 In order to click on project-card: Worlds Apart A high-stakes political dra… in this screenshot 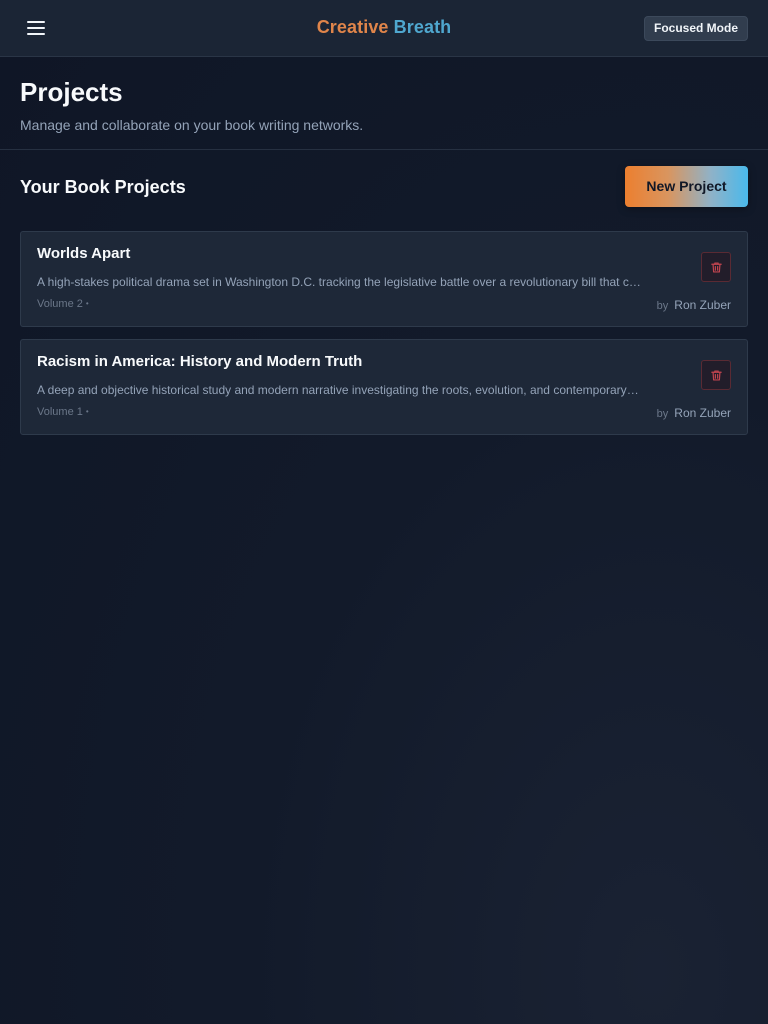, I will do `click(384, 279)`.